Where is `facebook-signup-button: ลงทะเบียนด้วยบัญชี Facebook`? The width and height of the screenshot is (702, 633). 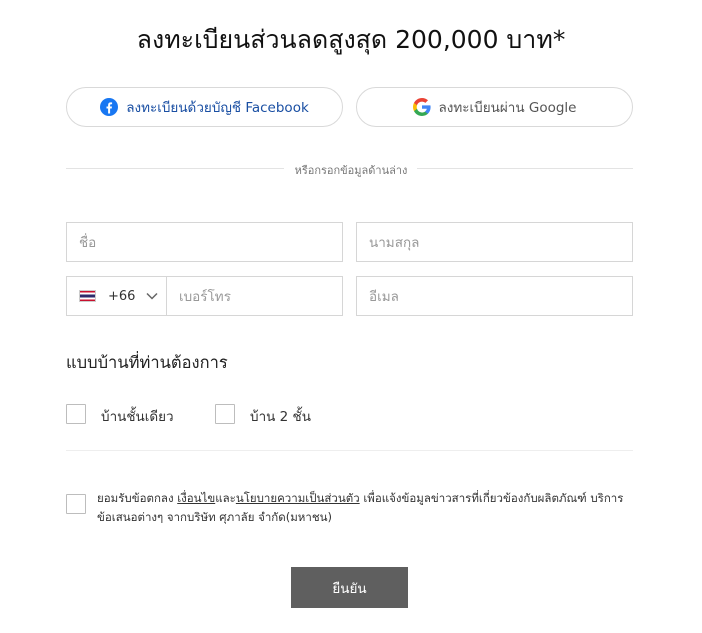
facebook-signup-button: ลงทะเบียนด้วยบัญชี Facebook is located at coordinates (204, 107).